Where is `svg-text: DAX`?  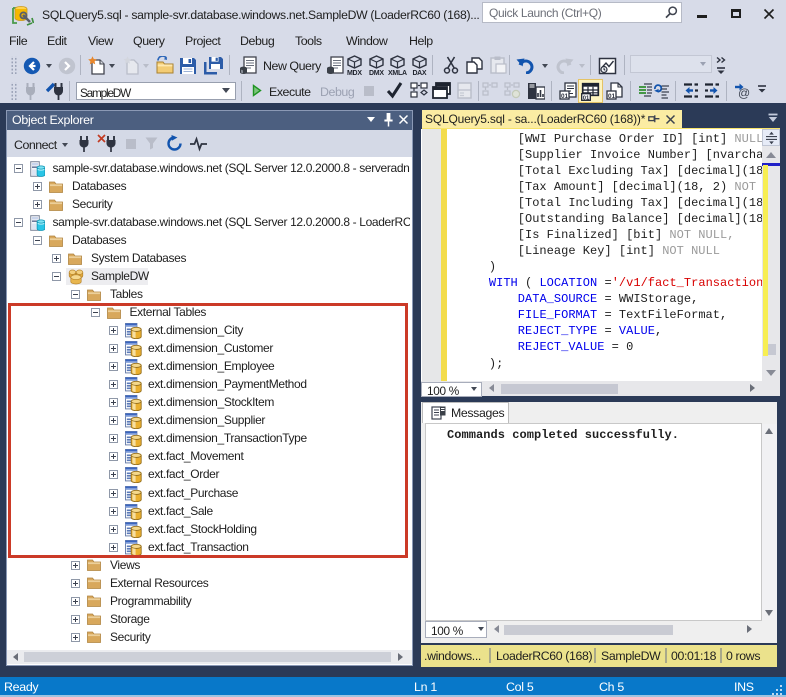
svg-text: DAX is located at coordinates (420, 73).